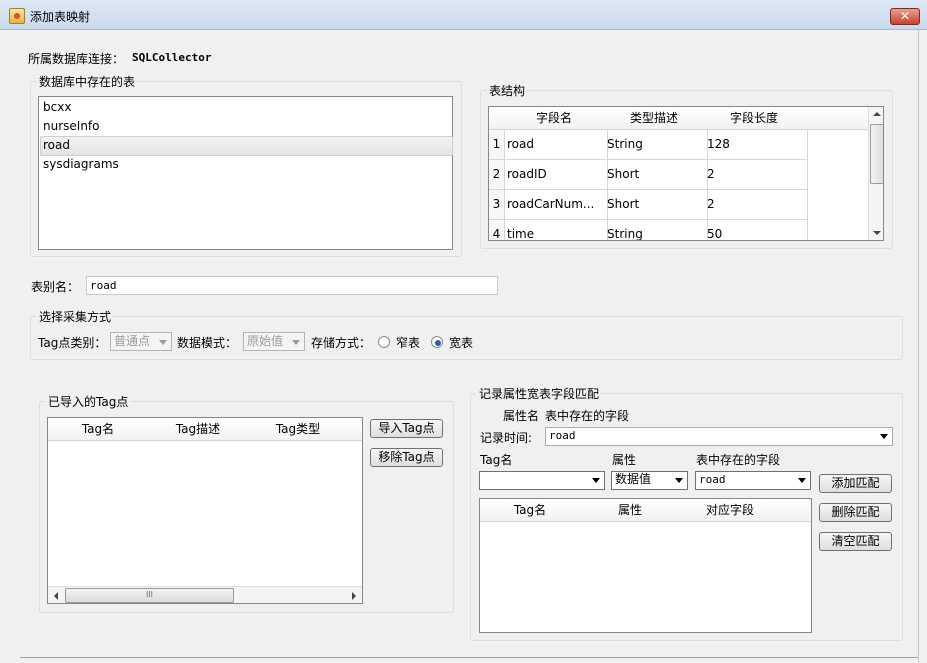 This screenshot has height=663, width=927. What do you see at coordinates (905, 16) in the screenshot?
I see `close-button: ✕` at bounding box center [905, 16].